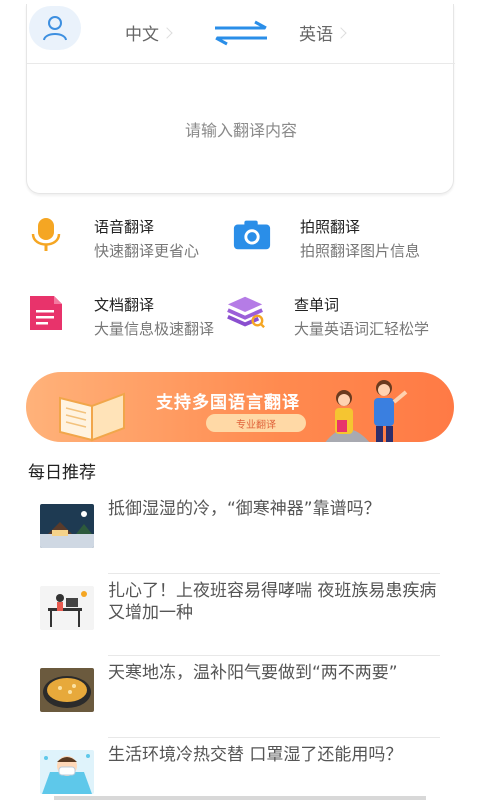 The image size is (480, 800). I want to click on banner-button: 专业翻译, so click(256, 423).